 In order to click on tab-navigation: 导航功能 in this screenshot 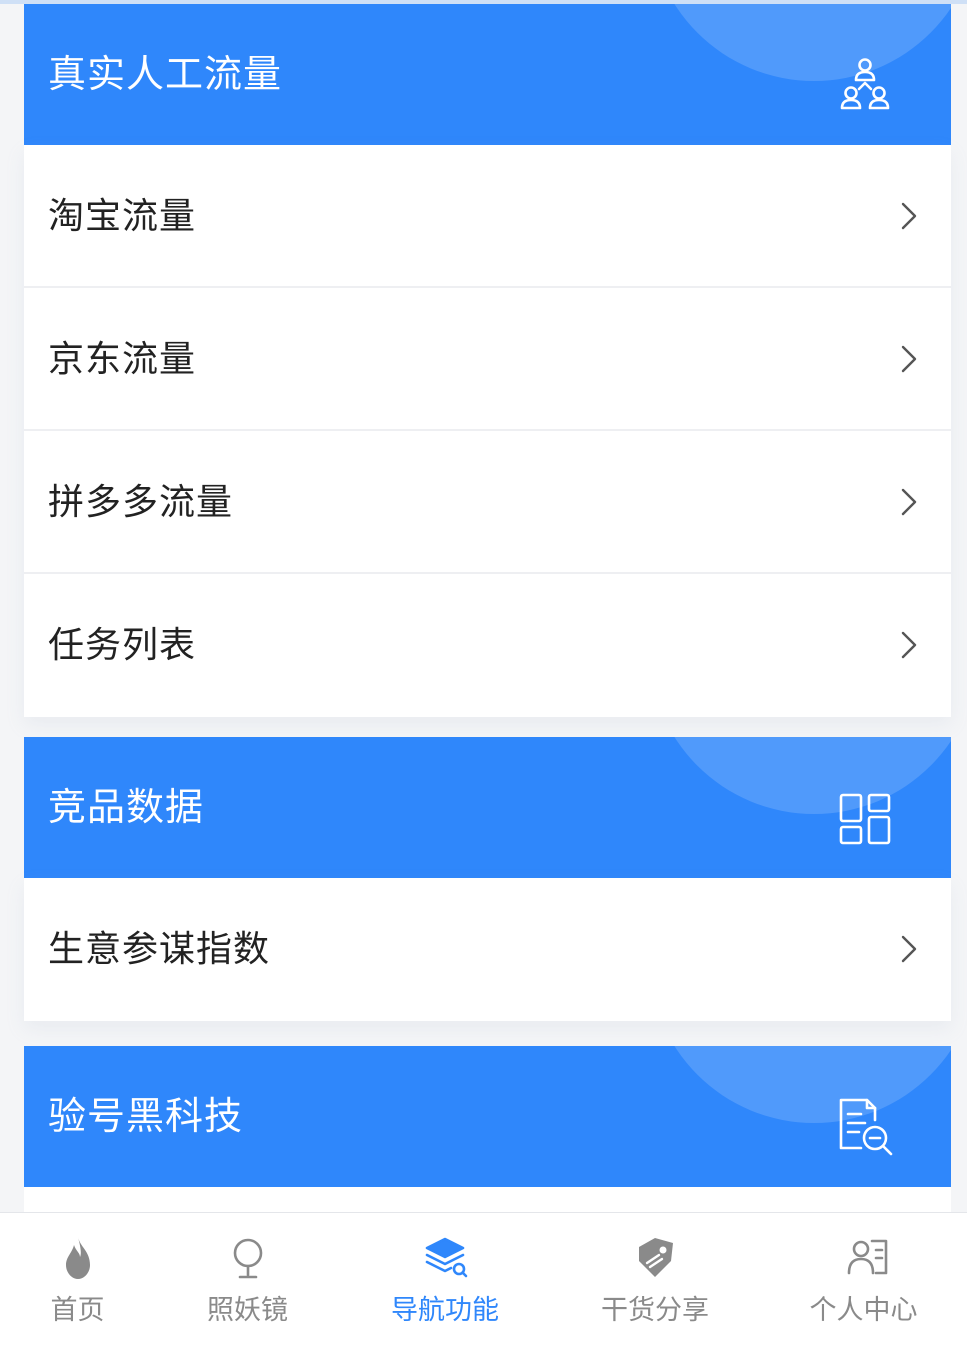, I will do `click(445, 1284)`.